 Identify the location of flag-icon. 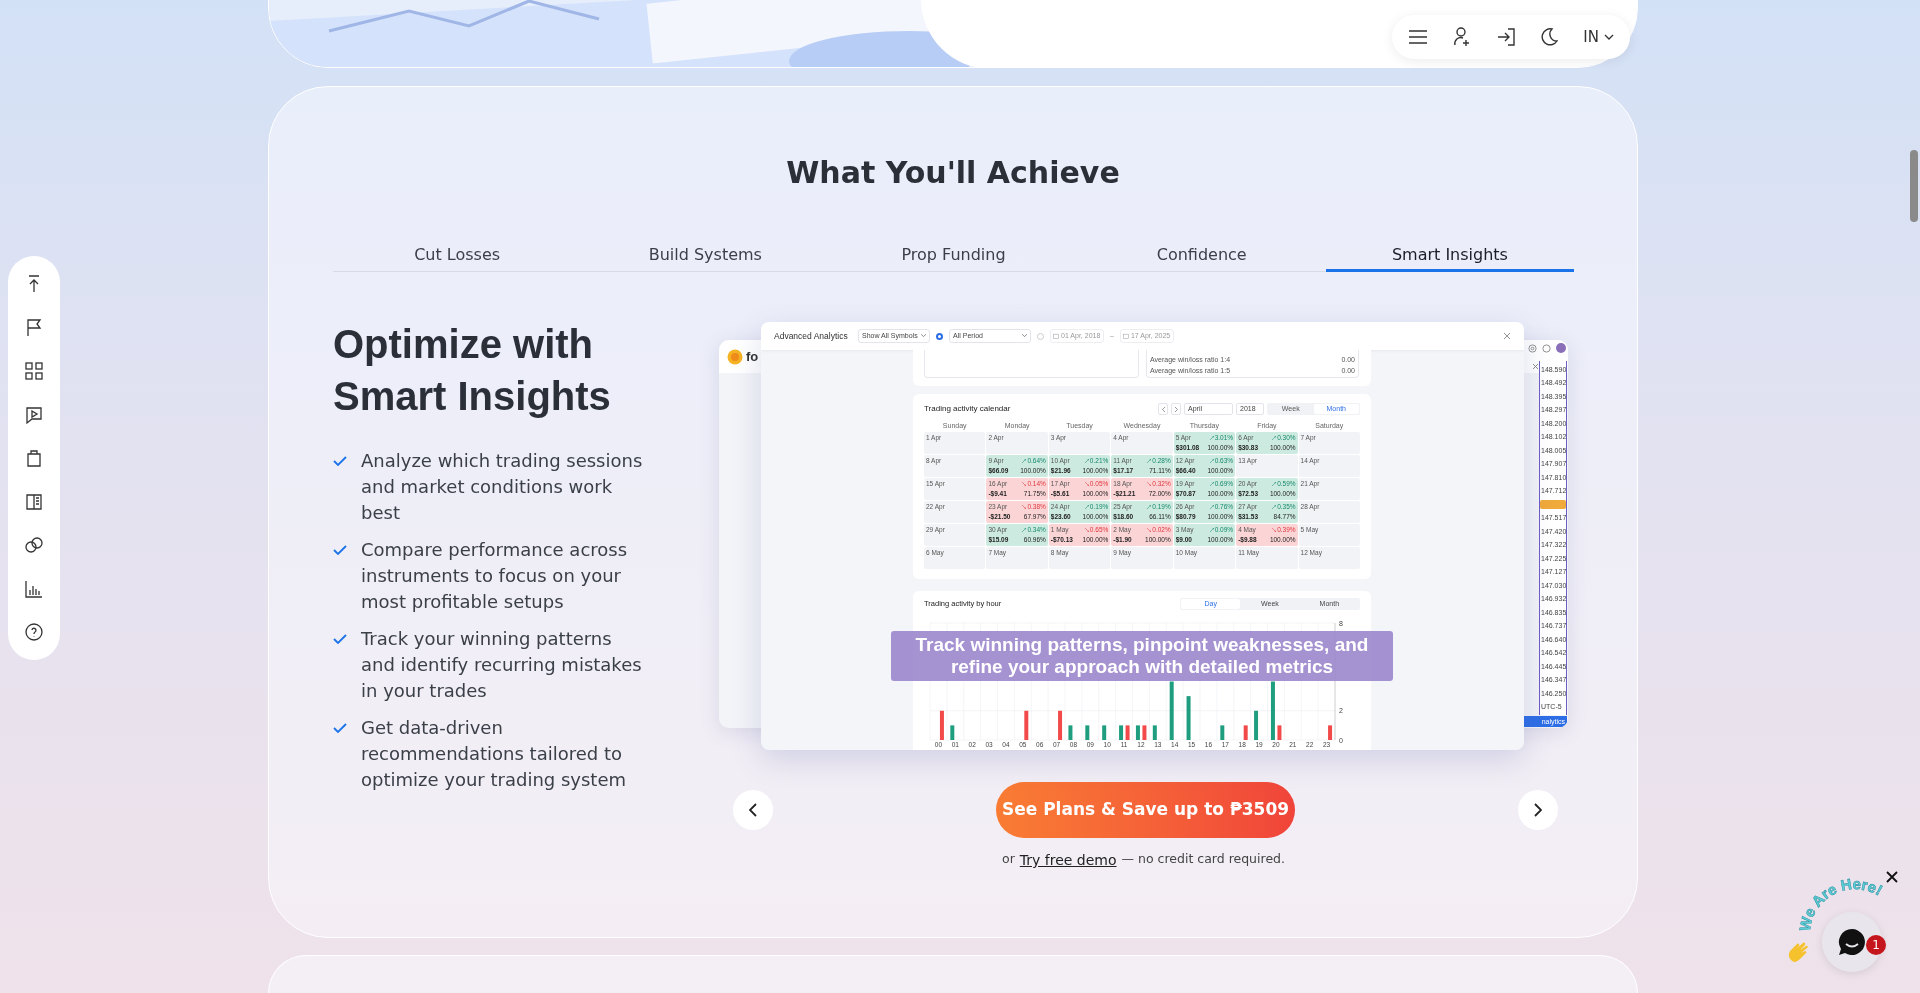
(34, 327).